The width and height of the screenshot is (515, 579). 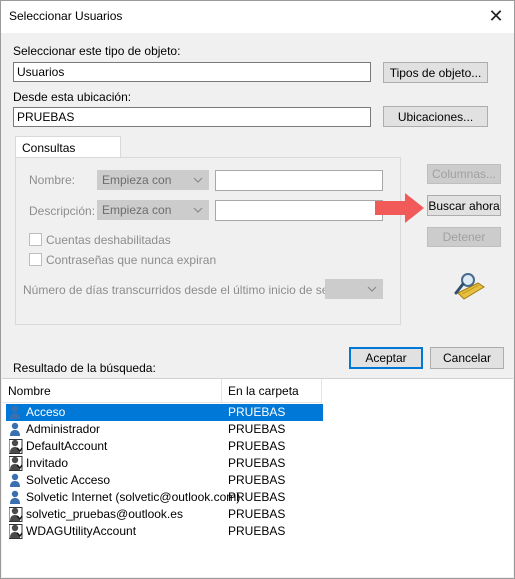 I want to click on name-mode-select: Empieza con, so click(x=153, y=180).